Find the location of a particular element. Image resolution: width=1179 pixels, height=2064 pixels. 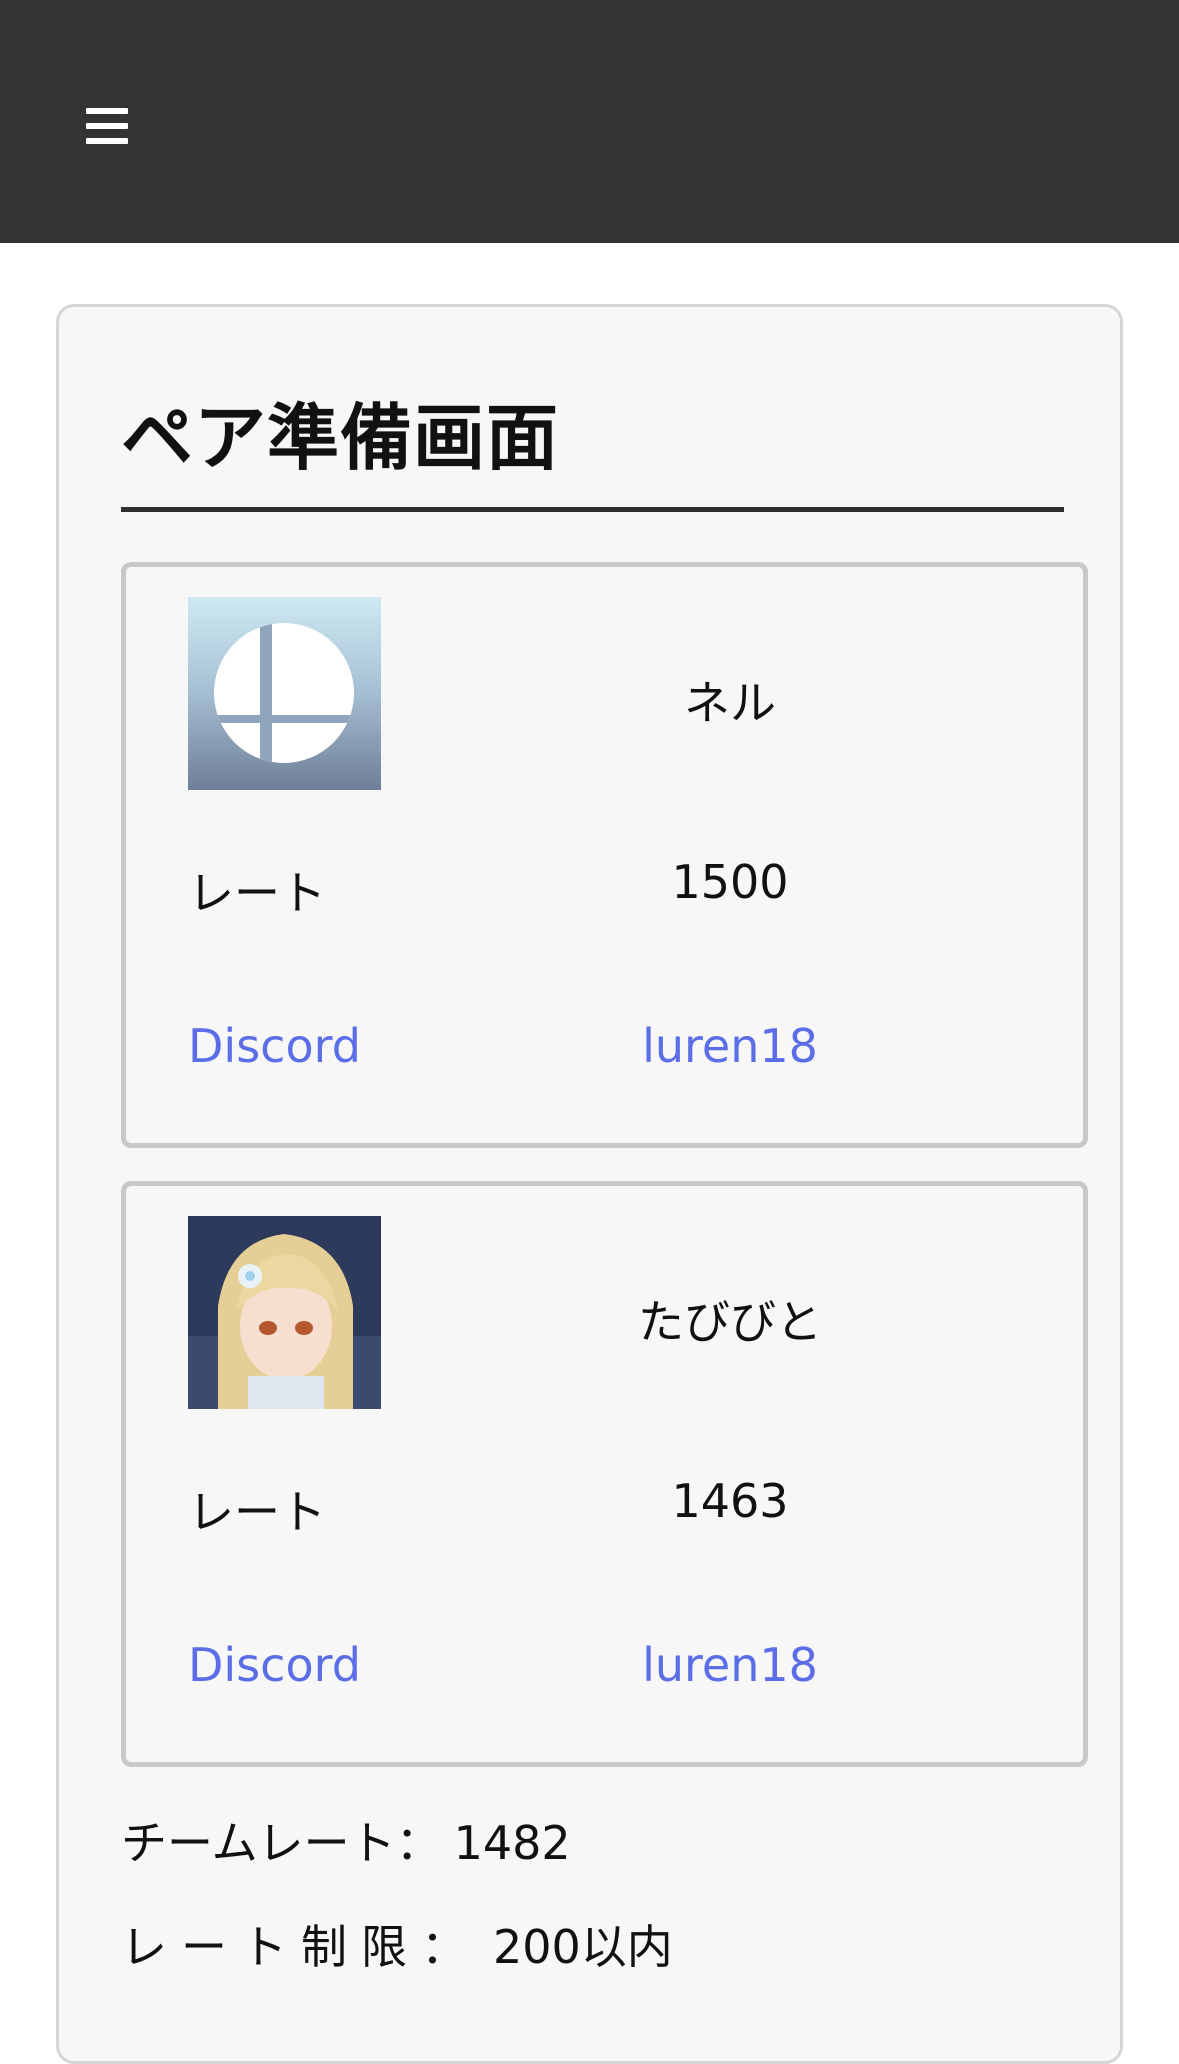

page-title: ペア準備画面 is located at coordinates (340, 438).